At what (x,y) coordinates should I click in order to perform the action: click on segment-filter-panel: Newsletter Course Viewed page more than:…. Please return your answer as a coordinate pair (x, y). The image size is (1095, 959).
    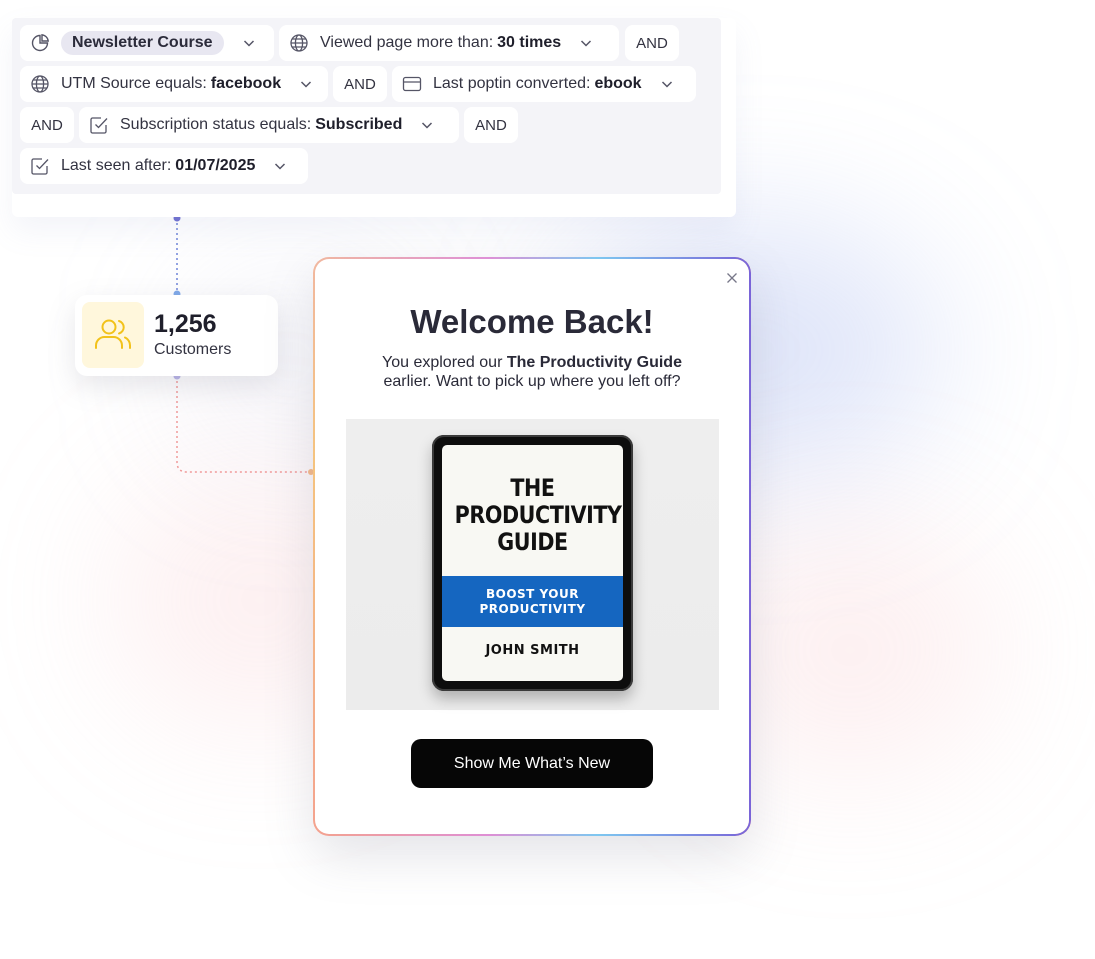
    Looking at the image, I should click on (374, 117).